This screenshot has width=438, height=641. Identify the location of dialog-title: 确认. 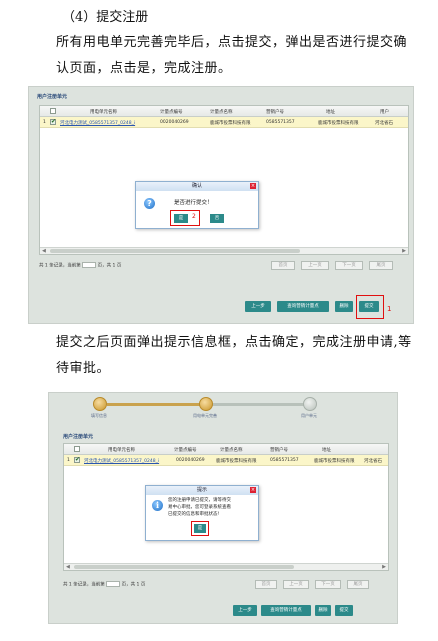
(197, 186).